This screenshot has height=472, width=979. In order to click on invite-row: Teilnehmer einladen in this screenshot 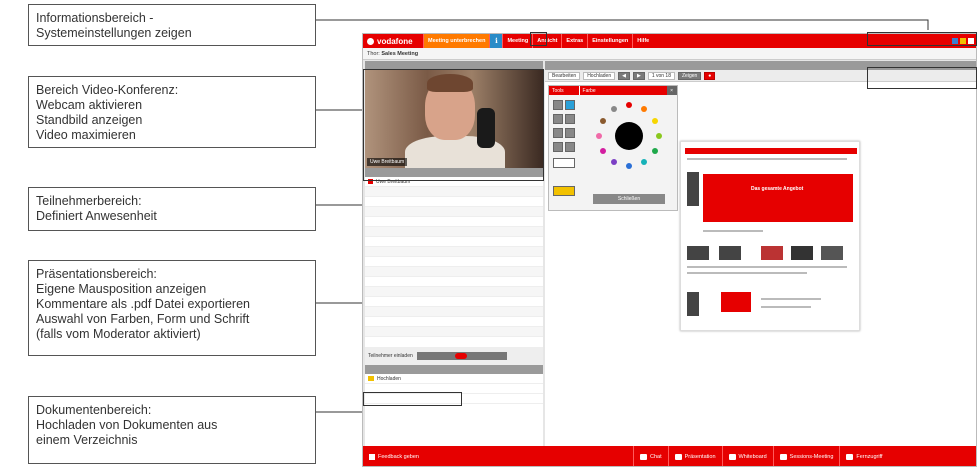, I will do `click(454, 356)`.